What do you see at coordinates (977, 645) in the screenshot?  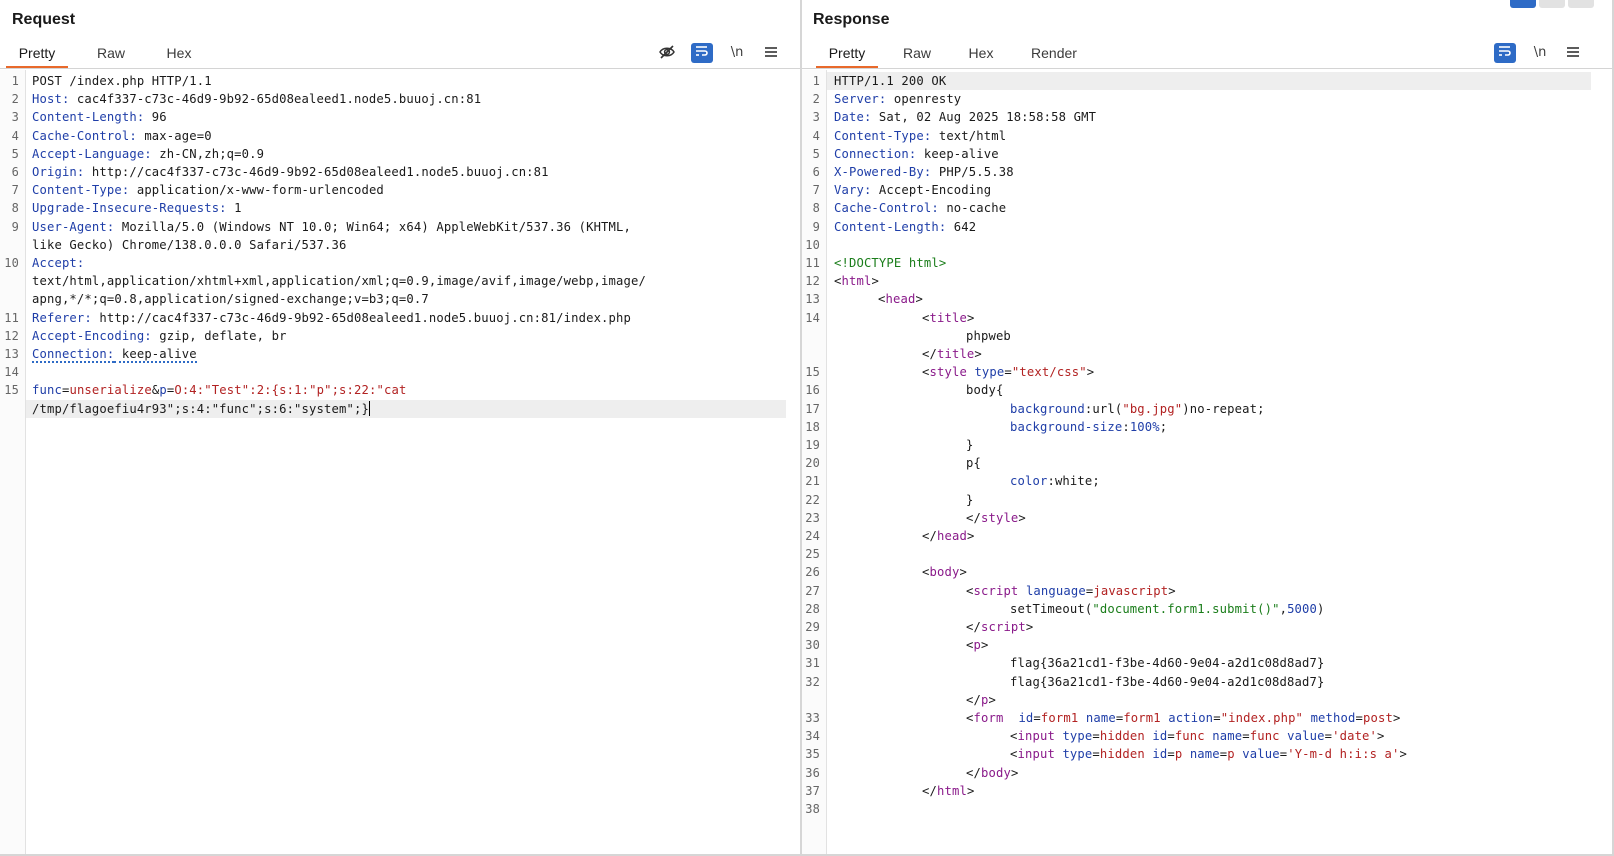 I see `code-line: <p>` at bounding box center [977, 645].